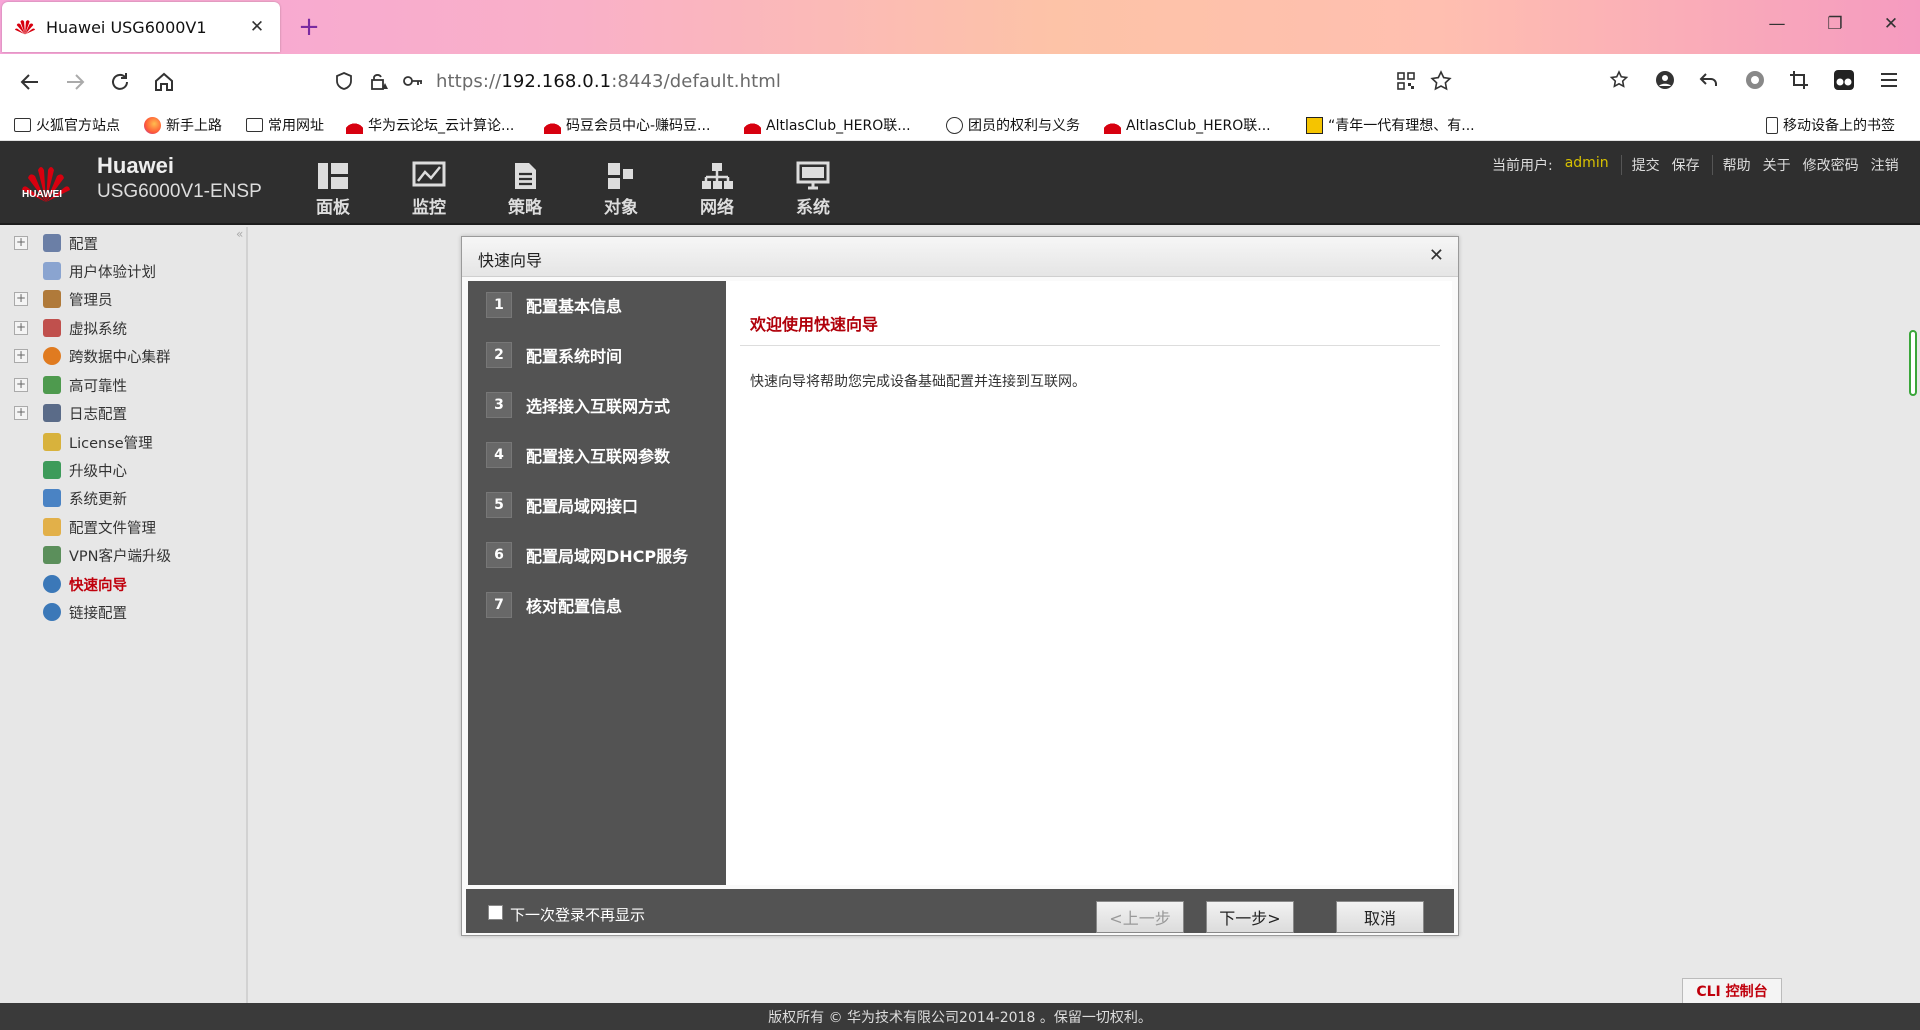 Image resolution: width=1920 pixels, height=1030 pixels. Describe the element at coordinates (183, 125) in the screenshot. I see `bookmark-item: 新手上路` at that location.